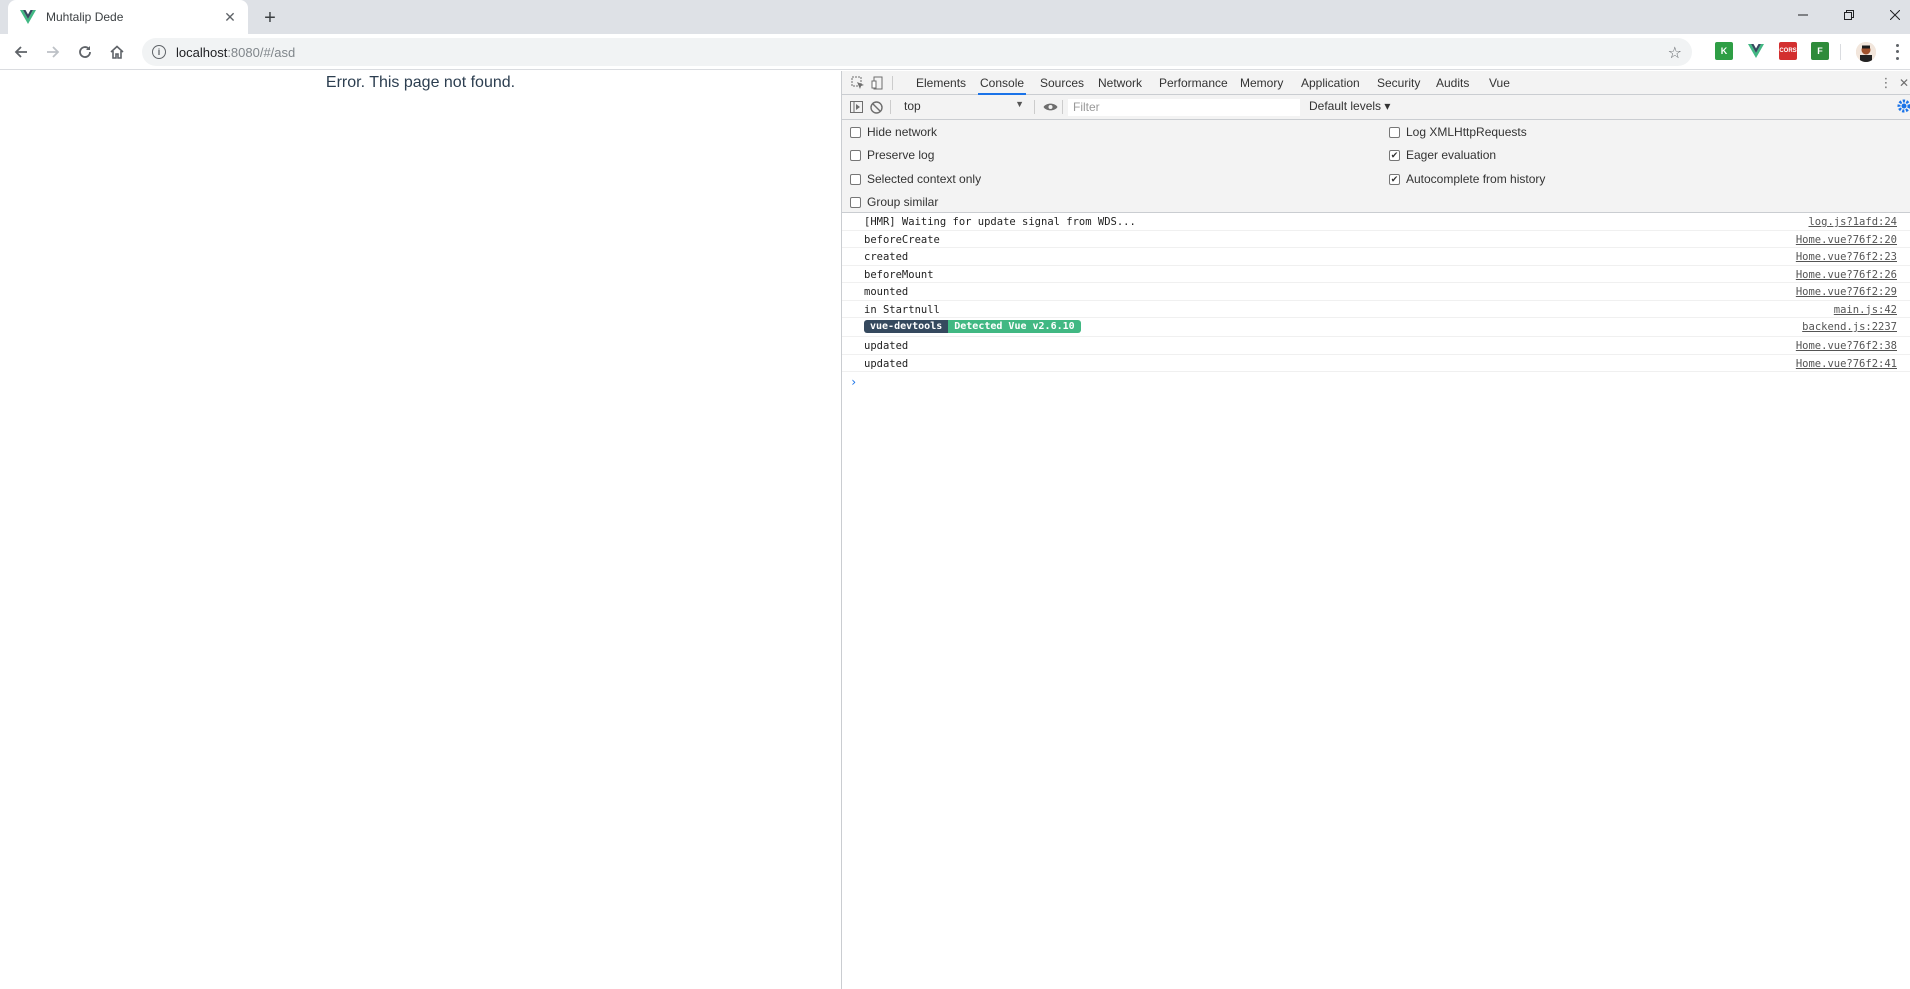  I want to click on option-preserve-log: Preserve log, so click(892, 155).